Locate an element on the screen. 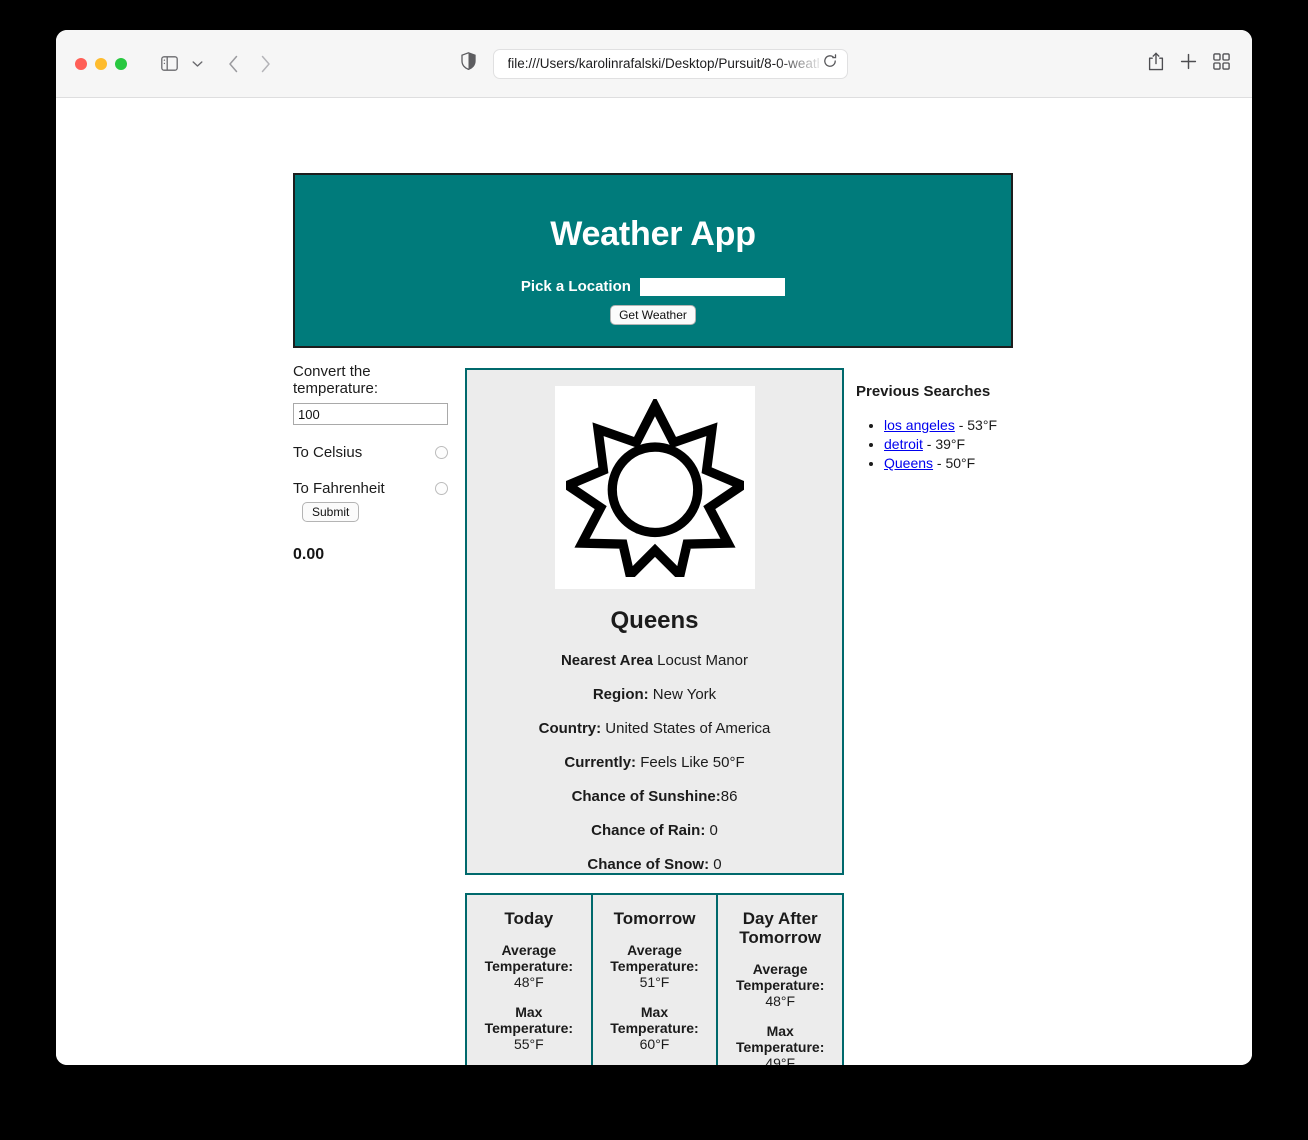  previous-search-temp: - 53°F is located at coordinates (975, 425).